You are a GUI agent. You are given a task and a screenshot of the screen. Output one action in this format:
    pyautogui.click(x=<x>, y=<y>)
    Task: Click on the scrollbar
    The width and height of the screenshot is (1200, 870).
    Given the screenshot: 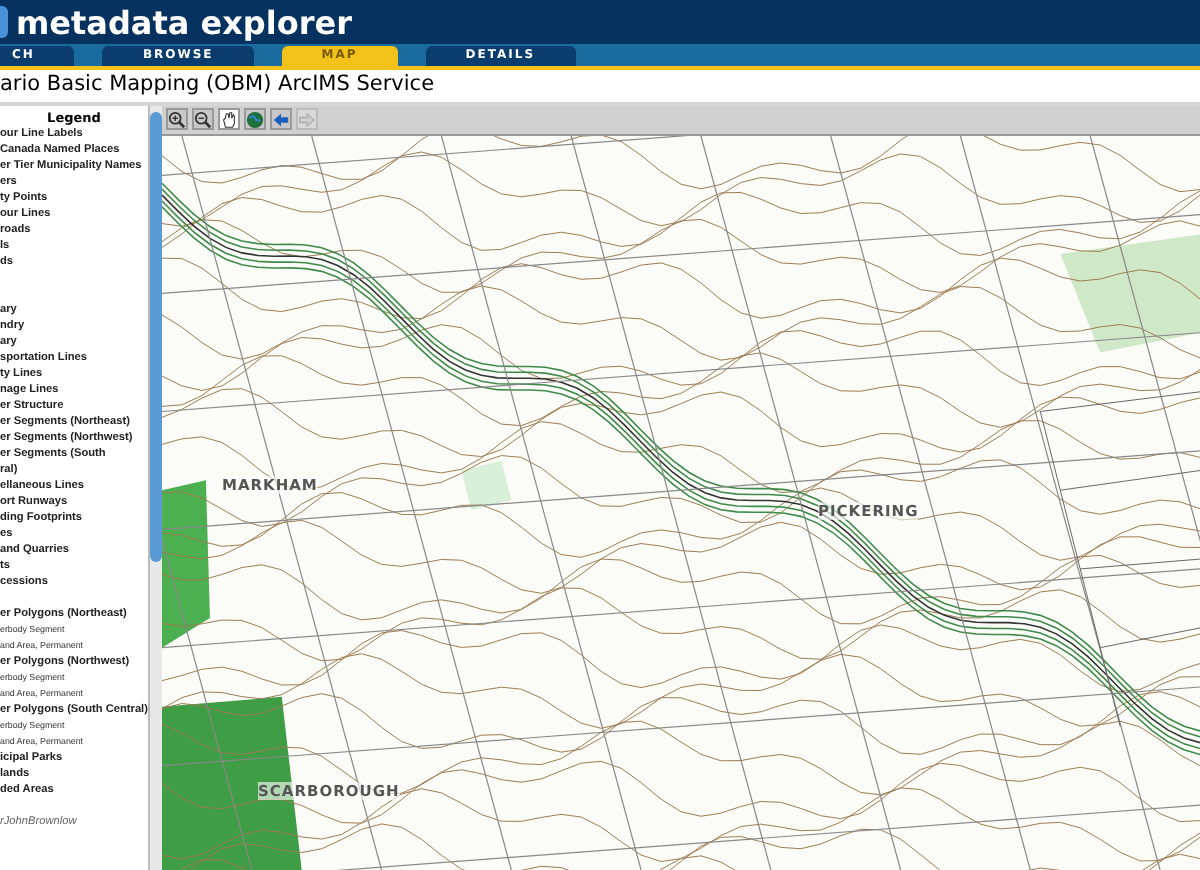 What is the action you would take?
    pyautogui.click(x=155, y=488)
    